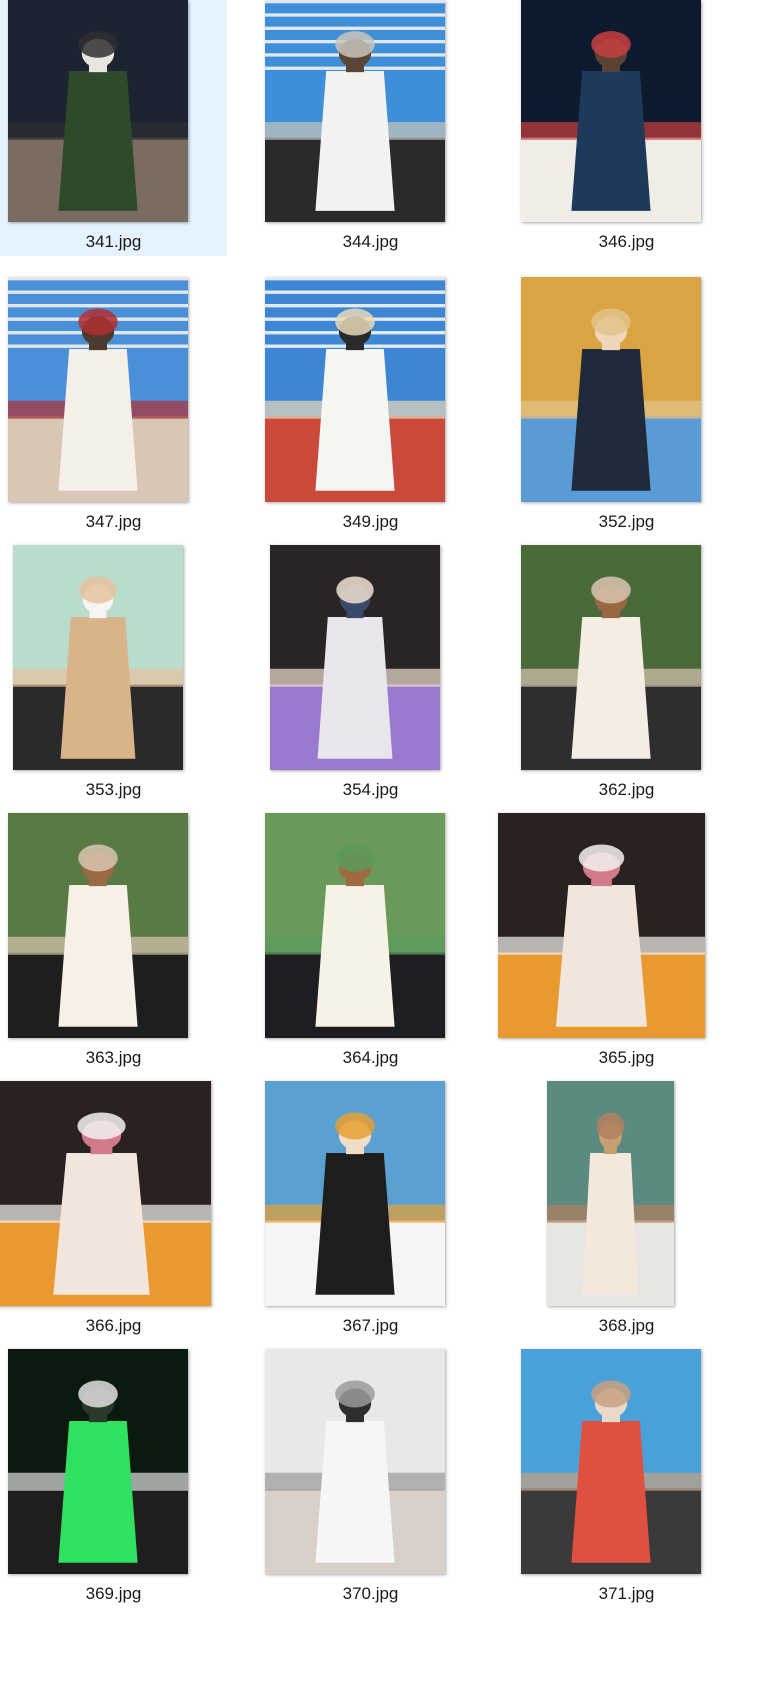  Describe the element at coordinates (113, 1057) in the screenshot. I see `file-name-label: 363.jpg` at that location.